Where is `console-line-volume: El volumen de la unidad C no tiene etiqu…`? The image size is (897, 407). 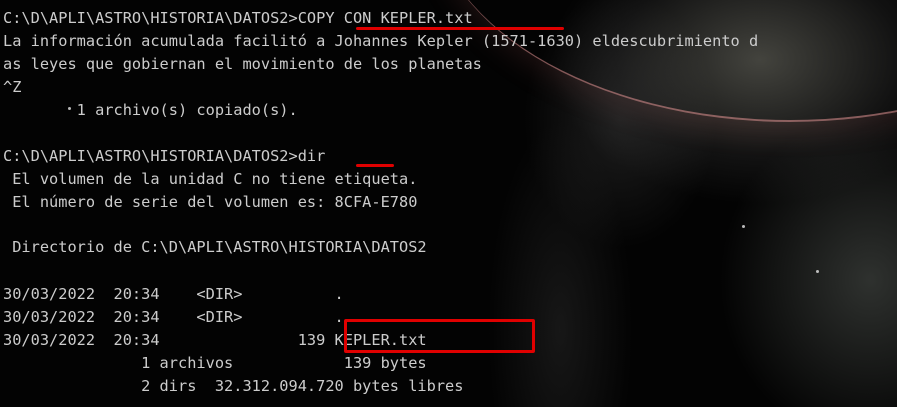
console-line-volume: El volumen de la unidad C no tiene etiqu… is located at coordinates (210, 179).